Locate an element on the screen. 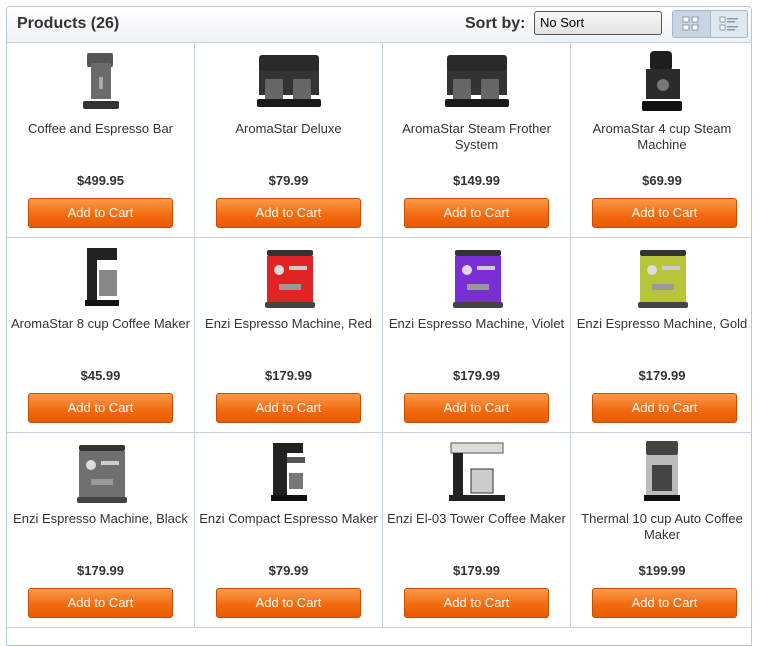 The image size is (758, 646). view-toggle is located at coordinates (710, 24).